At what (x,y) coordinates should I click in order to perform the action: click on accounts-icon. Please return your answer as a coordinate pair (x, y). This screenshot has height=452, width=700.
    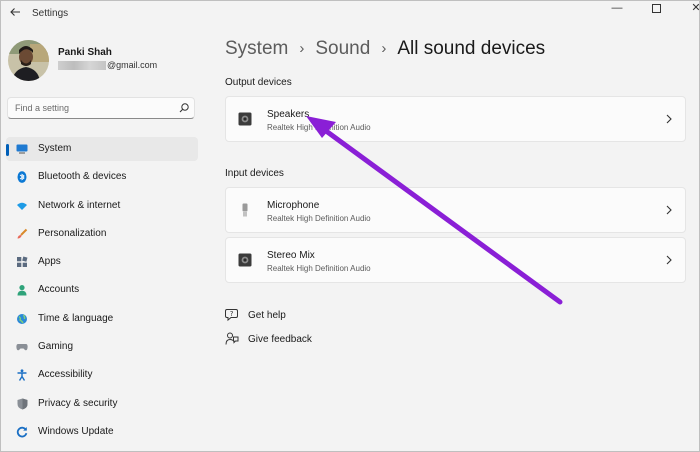
    Looking at the image, I should click on (22, 290).